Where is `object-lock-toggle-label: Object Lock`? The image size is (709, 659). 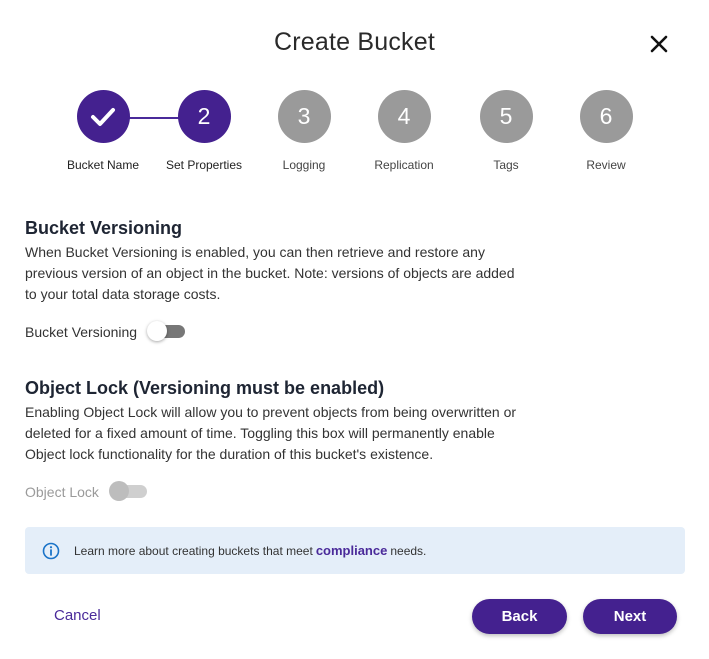 object-lock-toggle-label: Object Lock is located at coordinates (62, 492).